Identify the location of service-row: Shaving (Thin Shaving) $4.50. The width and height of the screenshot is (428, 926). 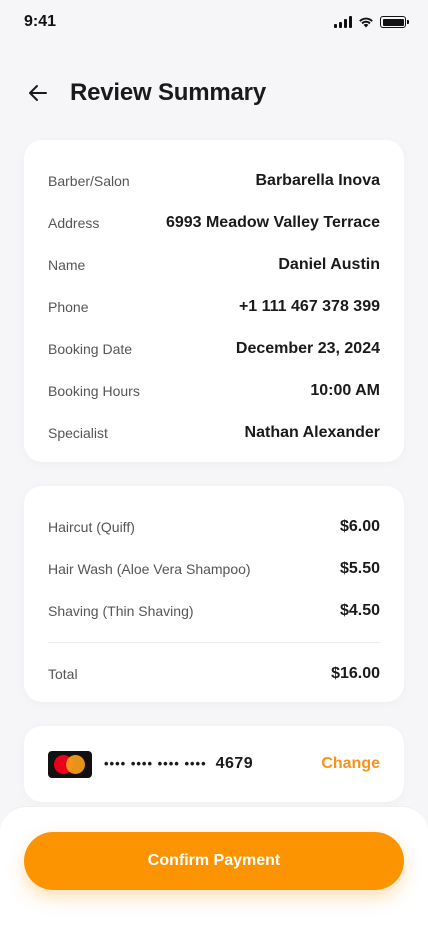
(214, 611).